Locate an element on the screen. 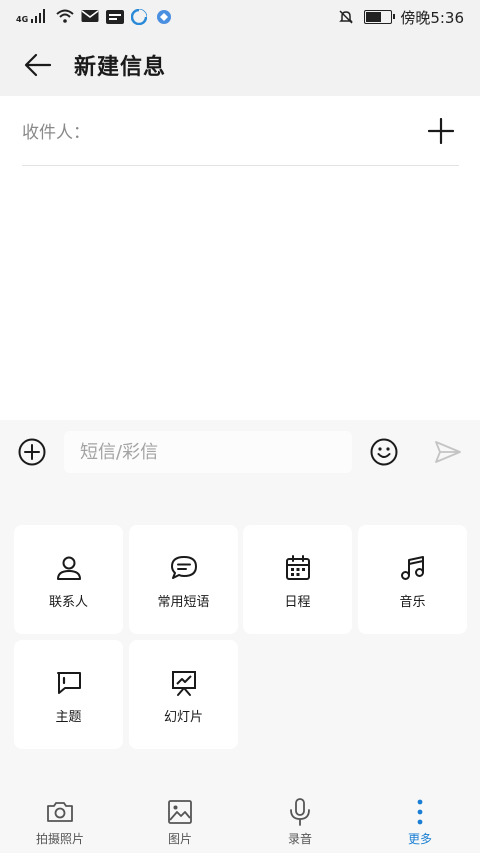  tile-label: 联系人 is located at coordinates (68, 602).